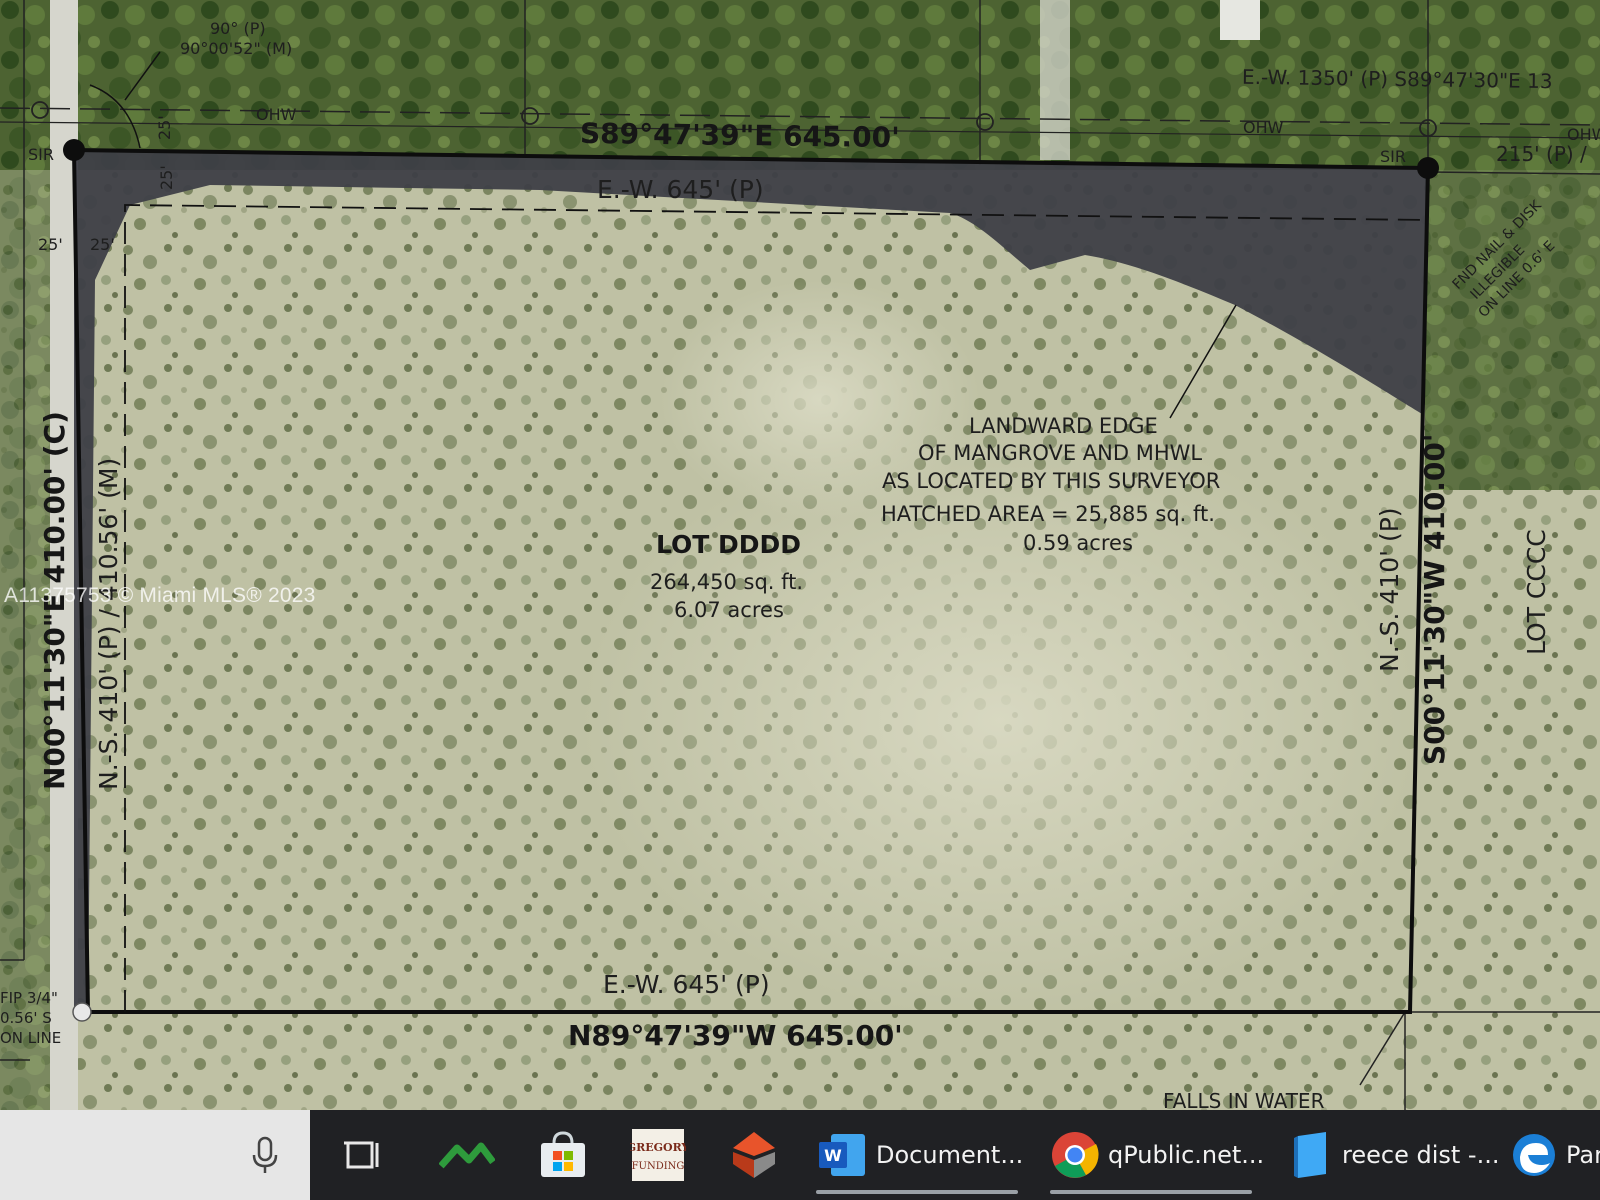  Describe the element at coordinates (728, 544) in the screenshot. I see `lot-name-label: LOT DDDD` at that location.